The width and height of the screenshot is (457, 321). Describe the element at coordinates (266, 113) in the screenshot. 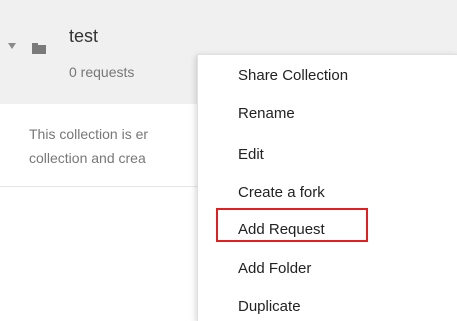

I see `menu-item-rename: Rename` at that location.